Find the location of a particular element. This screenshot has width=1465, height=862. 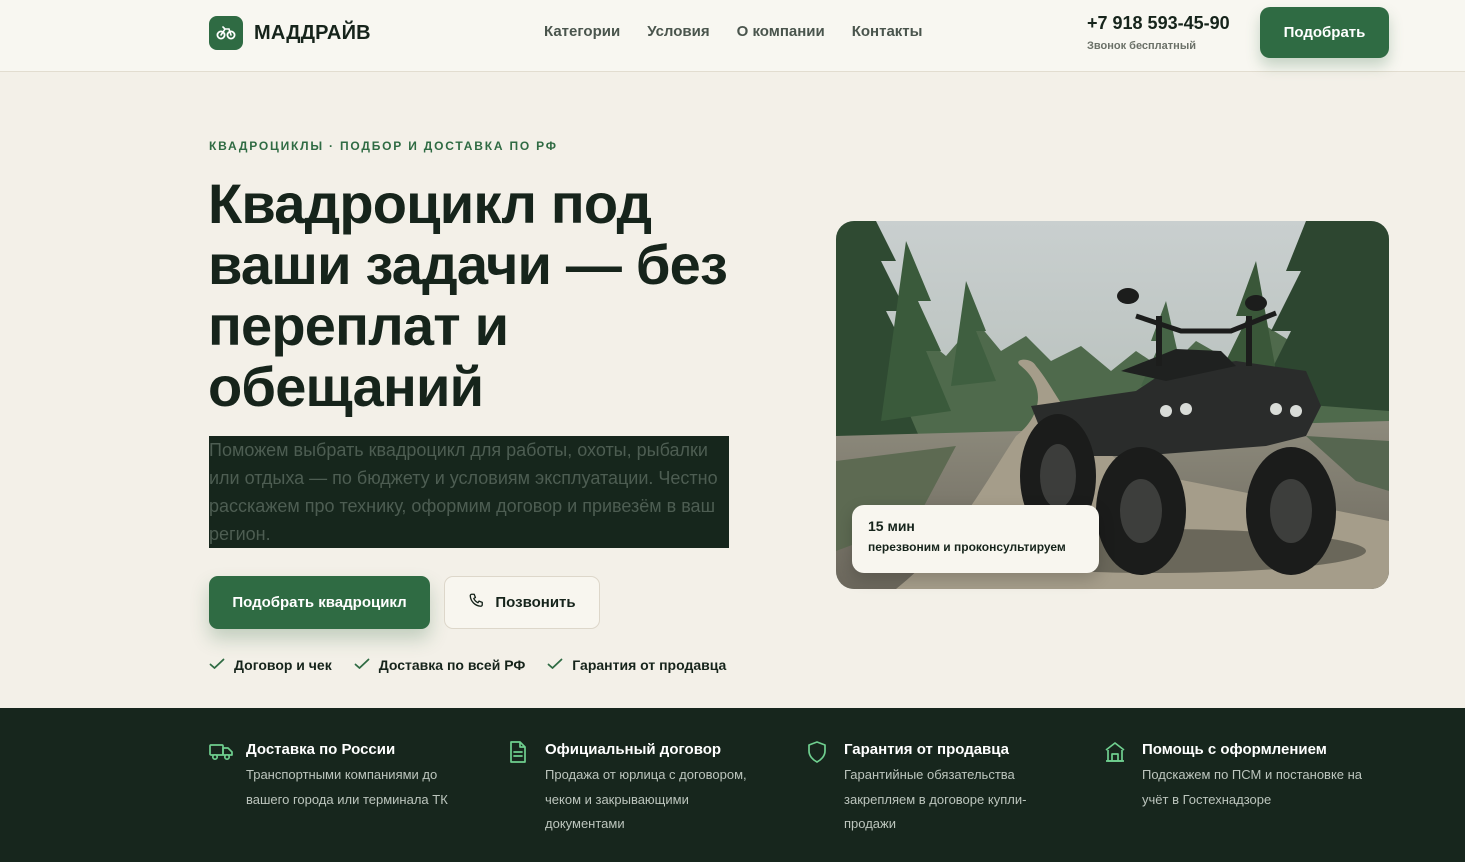

phone-note: Звонок бесплатный is located at coordinates (1141, 46).